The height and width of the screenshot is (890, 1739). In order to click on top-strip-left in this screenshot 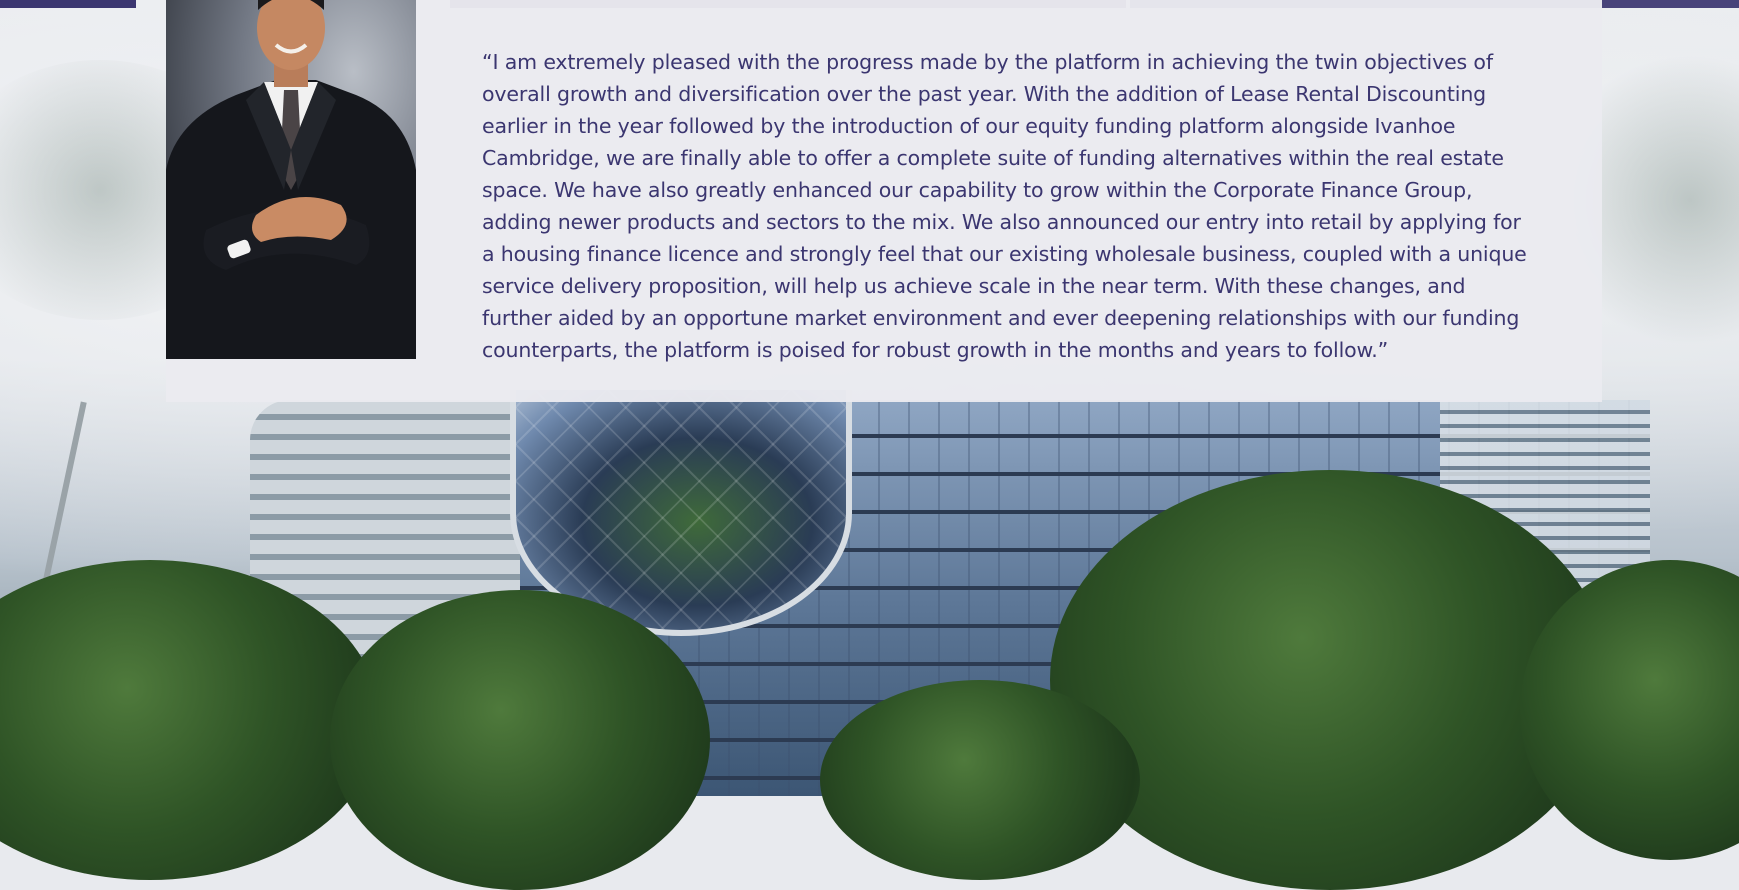, I will do `click(68, 4)`.